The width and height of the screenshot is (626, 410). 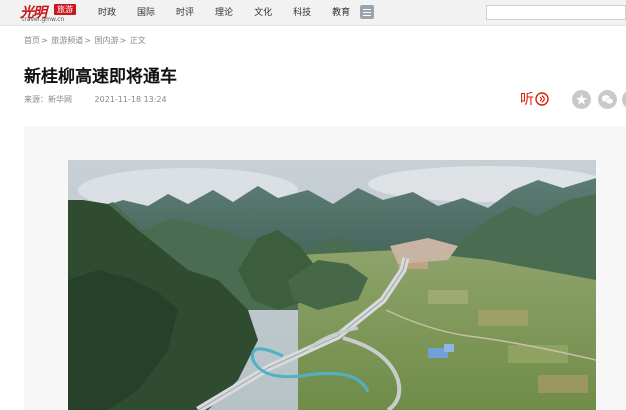 I want to click on menu-icon, so click(x=367, y=12).